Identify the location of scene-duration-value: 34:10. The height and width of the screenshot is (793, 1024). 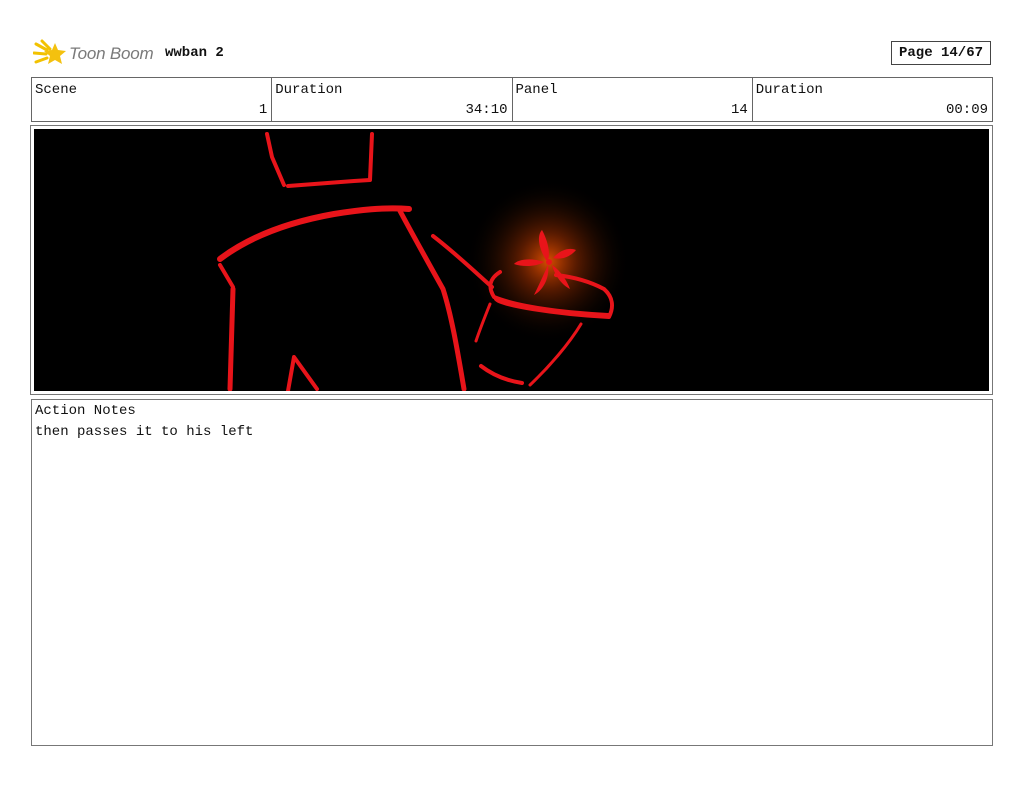
(486, 110).